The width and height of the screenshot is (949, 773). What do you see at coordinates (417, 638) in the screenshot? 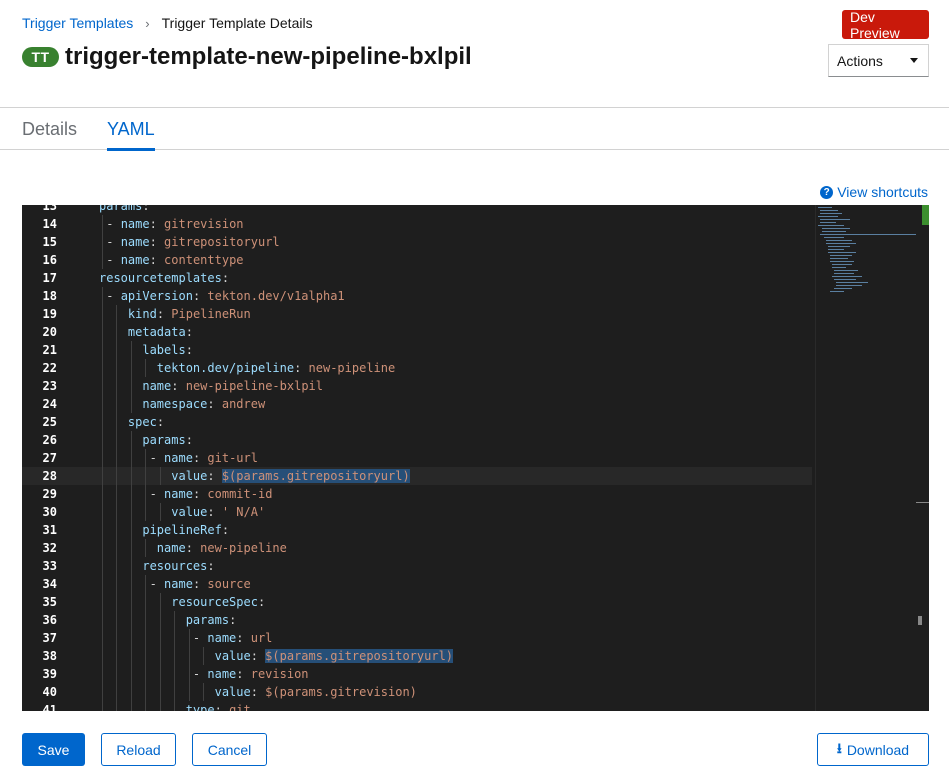
I see `code-line: 37 - name: url` at bounding box center [417, 638].